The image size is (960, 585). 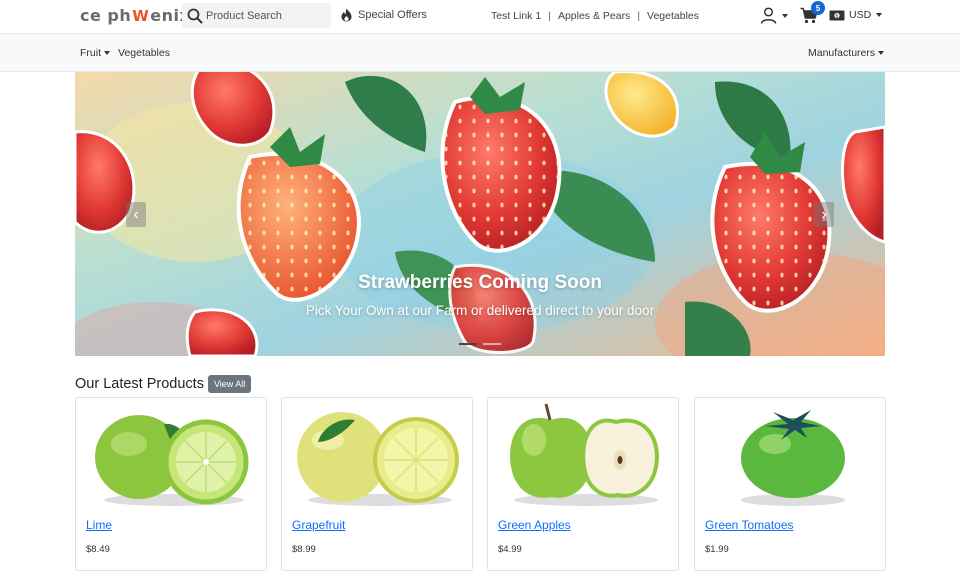 I want to click on flame-w-icon: W, so click(x=141, y=15).